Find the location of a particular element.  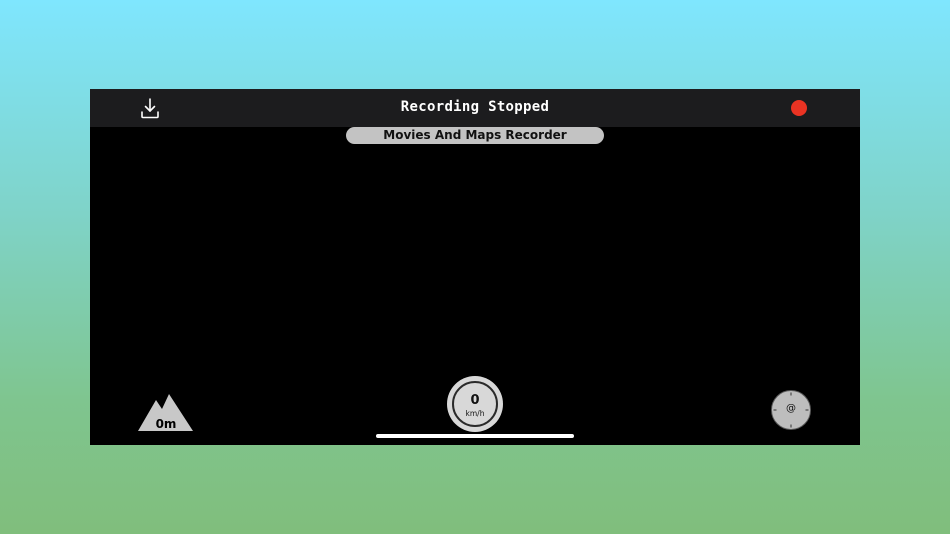

speedometer: 0 km/h is located at coordinates (475, 404).